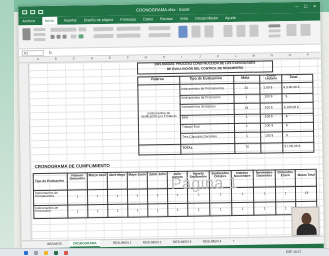 The height and width of the screenshot is (256, 329). I want to click on row-tipo: Instrumentos de Permanencia, so click(202, 88).